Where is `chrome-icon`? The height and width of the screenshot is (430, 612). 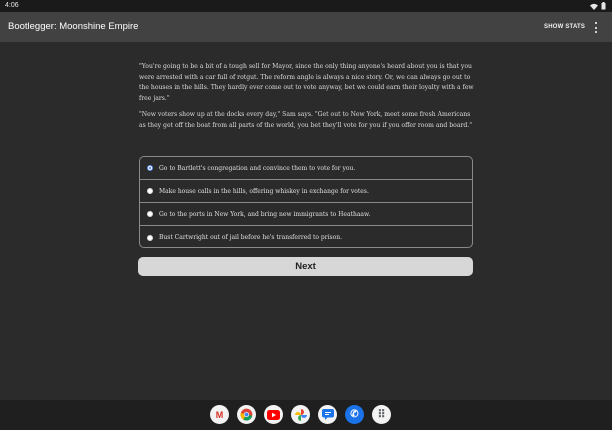 chrome-icon is located at coordinates (246, 414).